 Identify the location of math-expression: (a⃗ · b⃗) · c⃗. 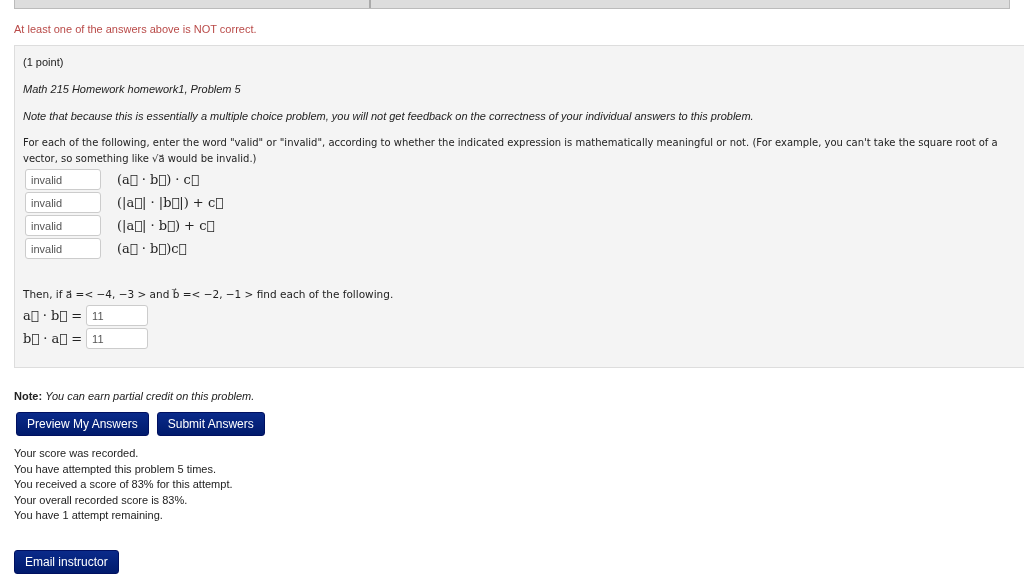
(158, 179).